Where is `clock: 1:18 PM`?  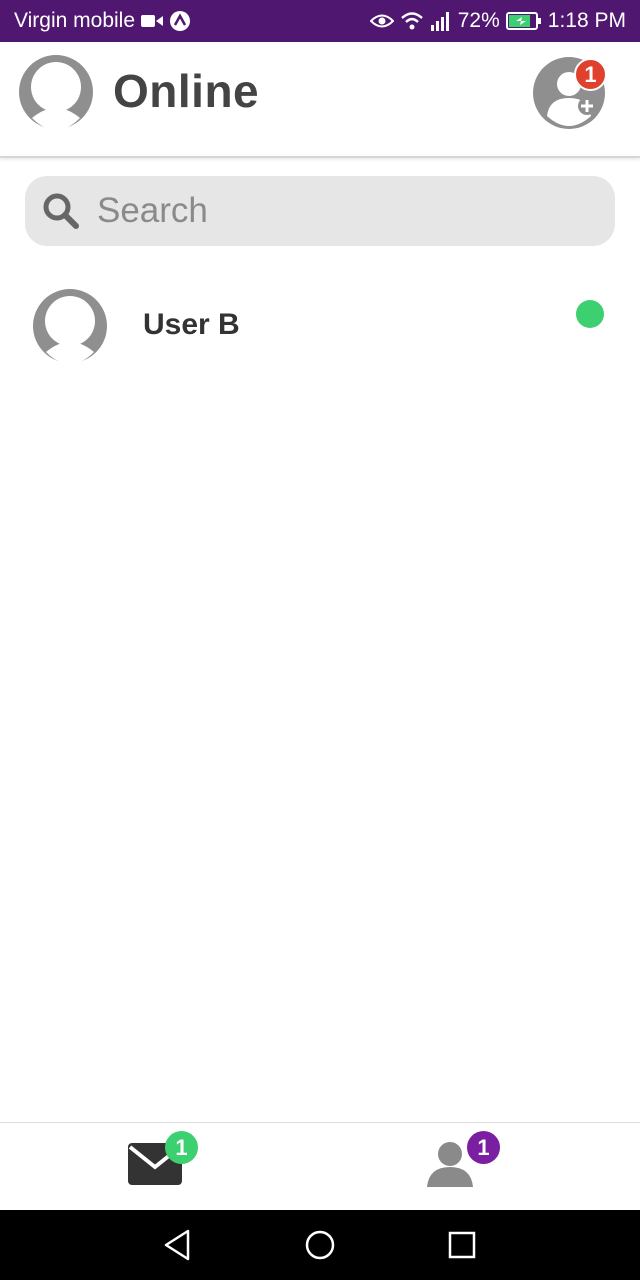
clock: 1:18 PM is located at coordinates (586, 20).